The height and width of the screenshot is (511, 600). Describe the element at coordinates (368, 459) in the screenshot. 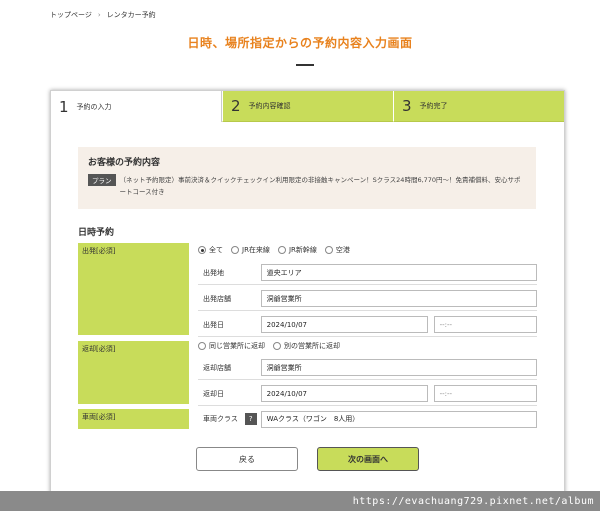

I see `next-button: 次の画面へ` at that location.